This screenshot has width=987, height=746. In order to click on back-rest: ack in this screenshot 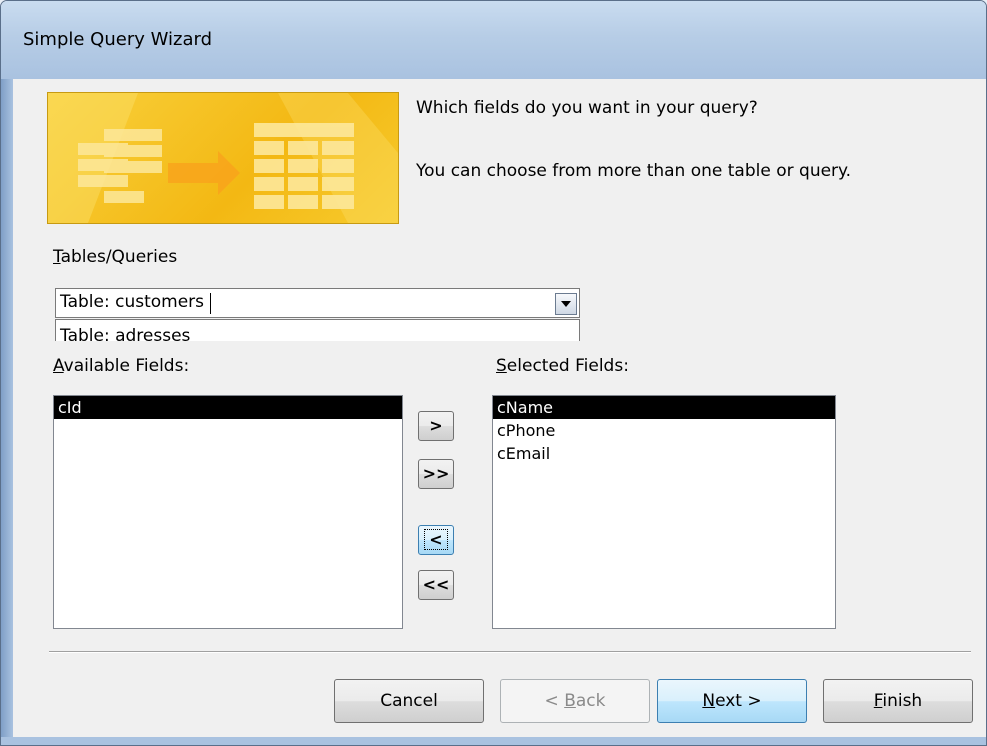, I will do `click(590, 701)`.